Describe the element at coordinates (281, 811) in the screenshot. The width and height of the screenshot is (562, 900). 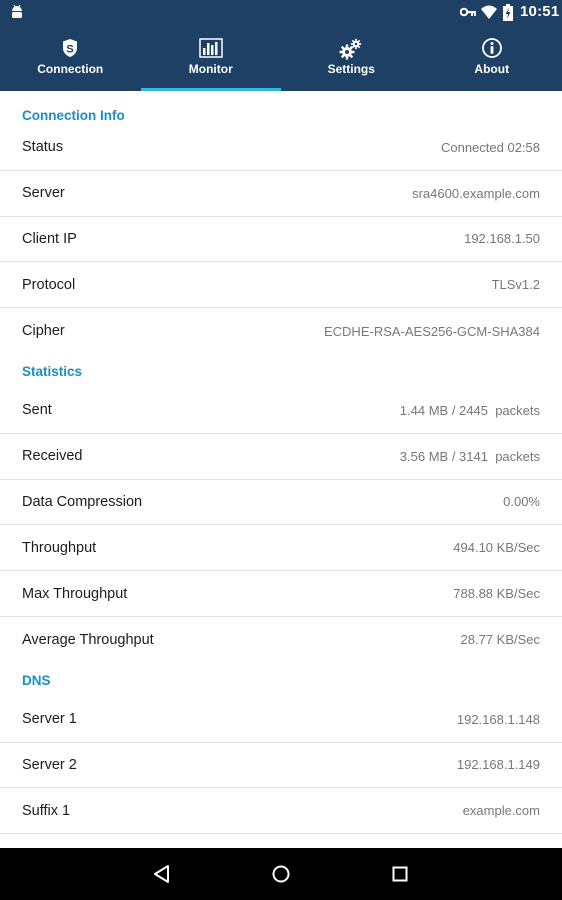
I see `list-item: Suffix 1 example.com` at that location.